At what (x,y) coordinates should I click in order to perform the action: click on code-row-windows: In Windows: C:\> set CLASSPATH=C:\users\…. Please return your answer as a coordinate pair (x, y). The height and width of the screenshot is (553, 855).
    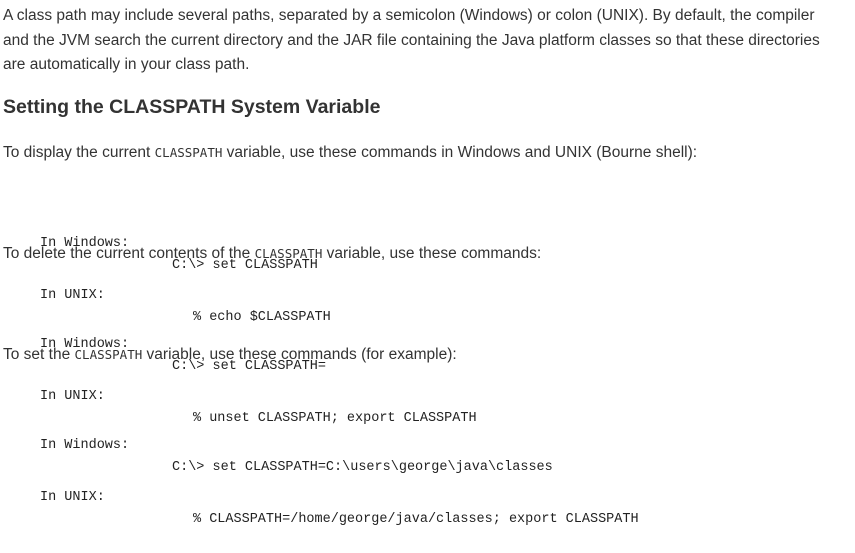
    Looking at the image, I should click on (430, 444).